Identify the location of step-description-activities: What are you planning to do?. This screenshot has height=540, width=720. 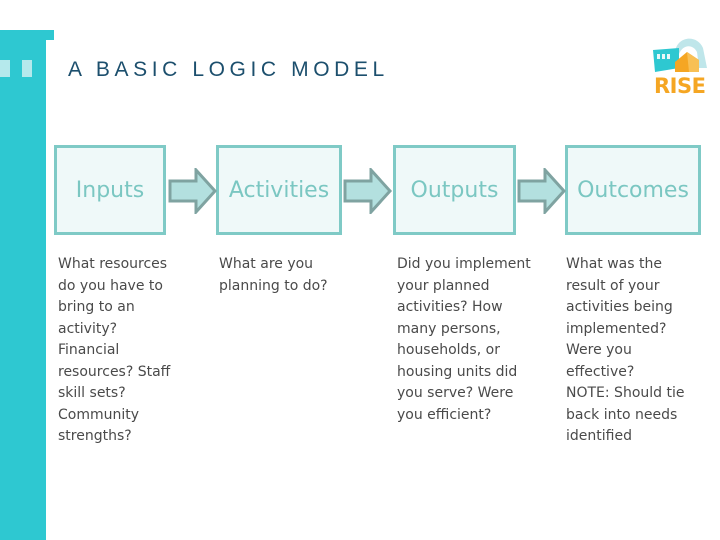
(273, 275).